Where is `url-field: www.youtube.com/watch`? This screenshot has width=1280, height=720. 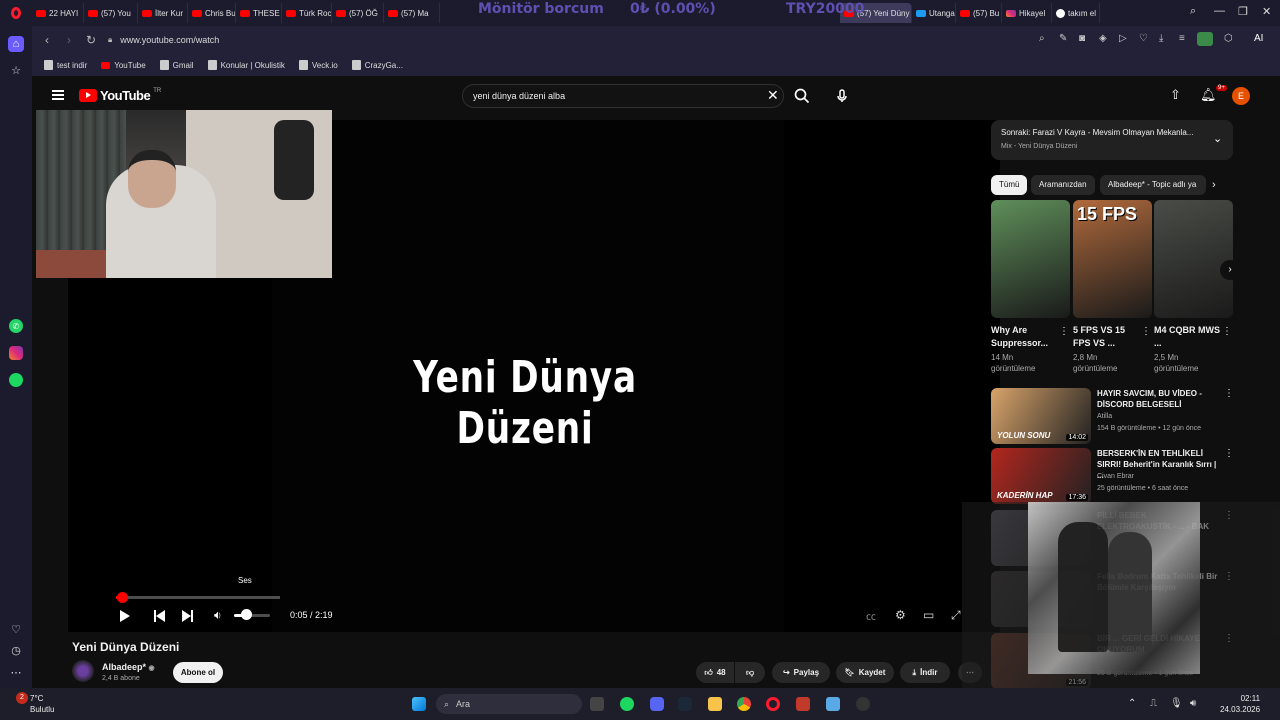 url-field: www.youtube.com/watch is located at coordinates (169, 40).